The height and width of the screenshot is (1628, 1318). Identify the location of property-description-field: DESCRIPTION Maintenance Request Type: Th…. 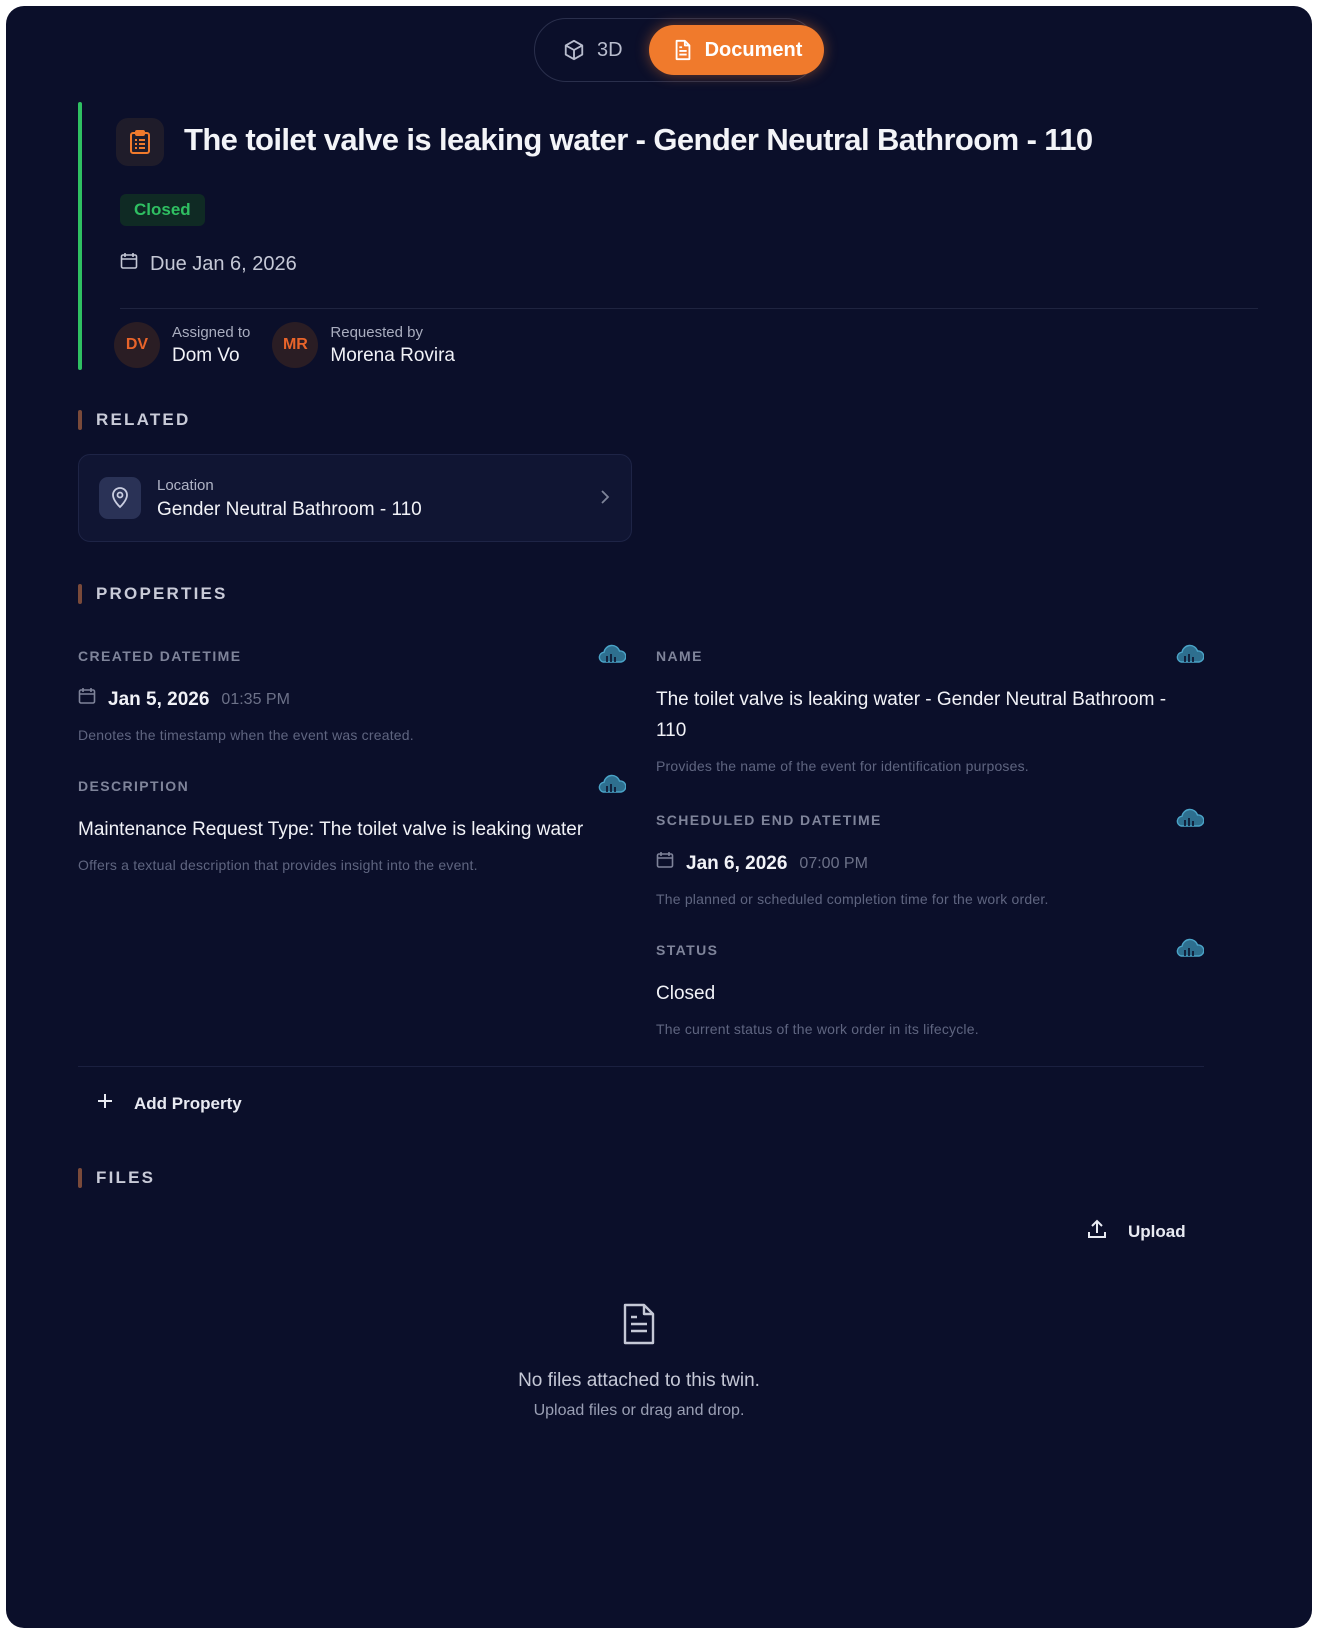
(352, 823).